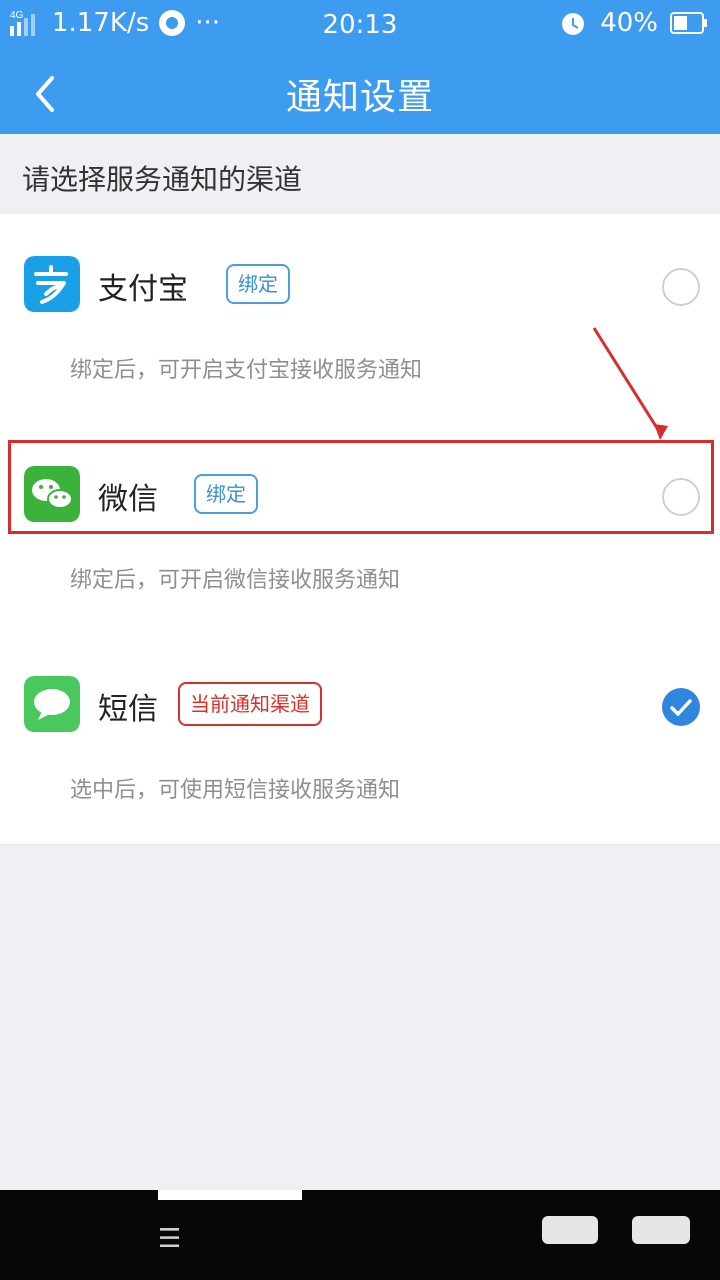 This screenshot has height=1280, width=720. Describe the element at coordinates (681, 287) in the screenshot. I see `radio-unchecked` at that location.